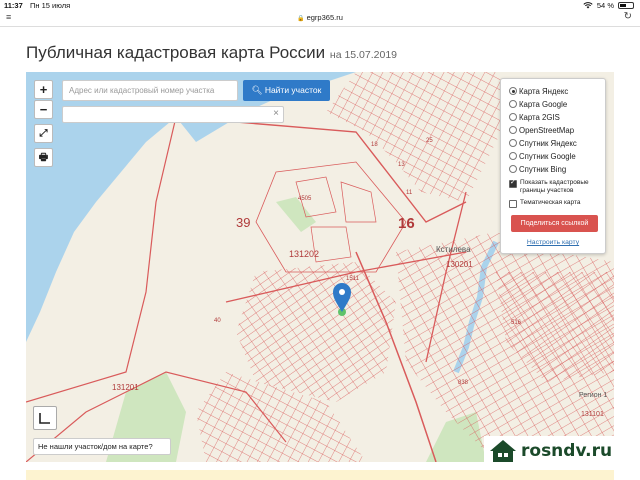 The image size is (640, 480). I want to click on browser-url-bar: ≡ 🔒 egrp365.ru ↻, so click(320, 18).